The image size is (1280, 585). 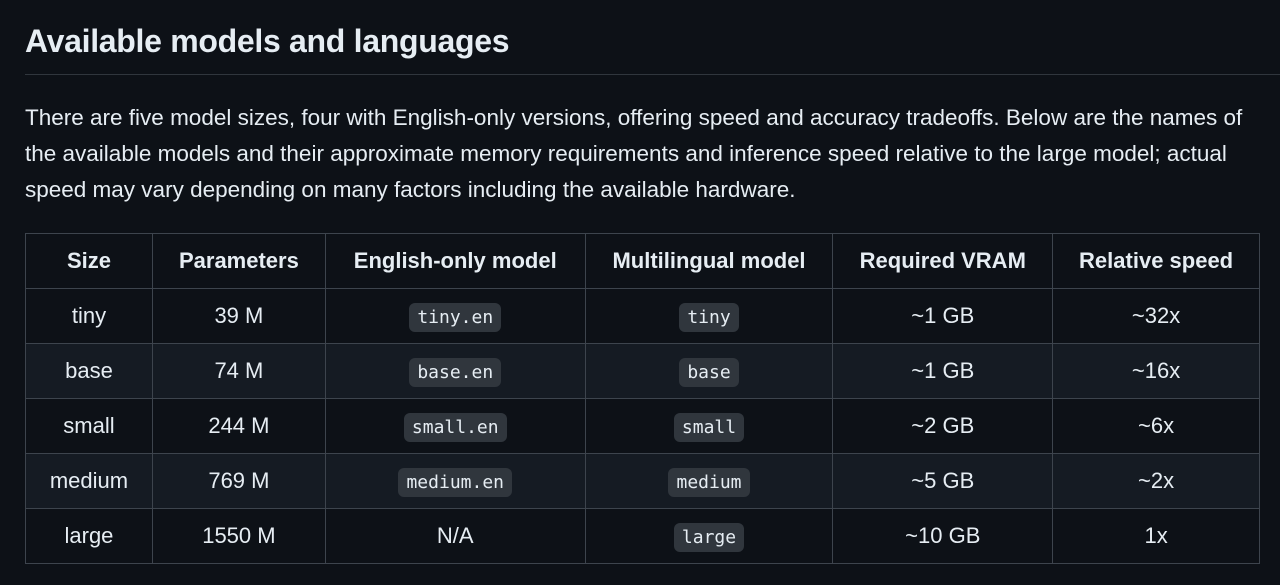 What do you see at coordinates (943, 481) in the screenshot?
I see `cell-vram: ~5 GB` at bounding box center [943, 481].